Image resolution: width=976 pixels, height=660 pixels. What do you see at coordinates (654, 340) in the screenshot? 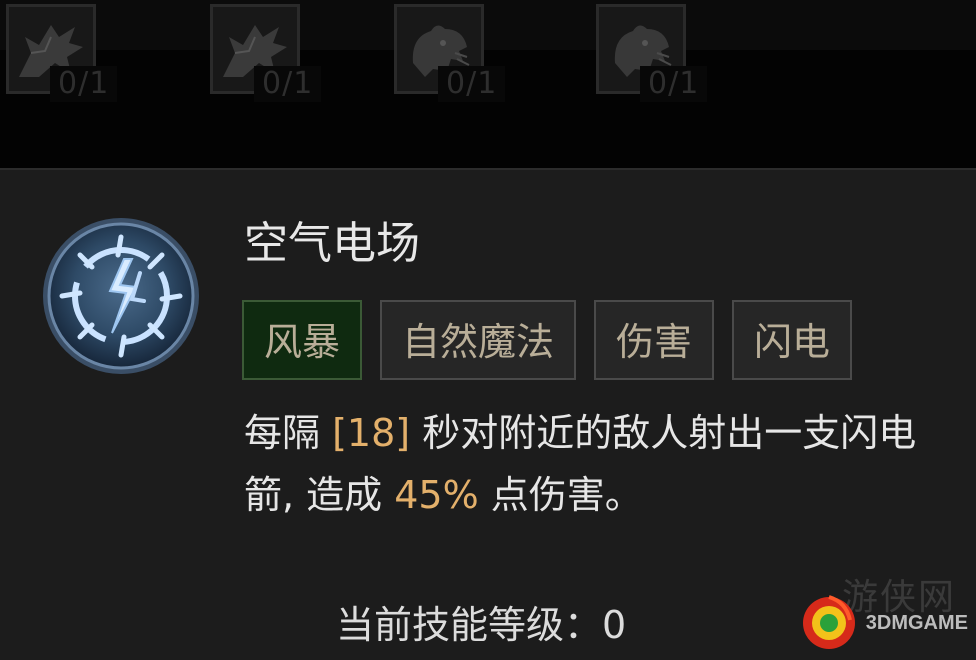
I see `tag-damage: 伤害` at bounding box center [654, 340].